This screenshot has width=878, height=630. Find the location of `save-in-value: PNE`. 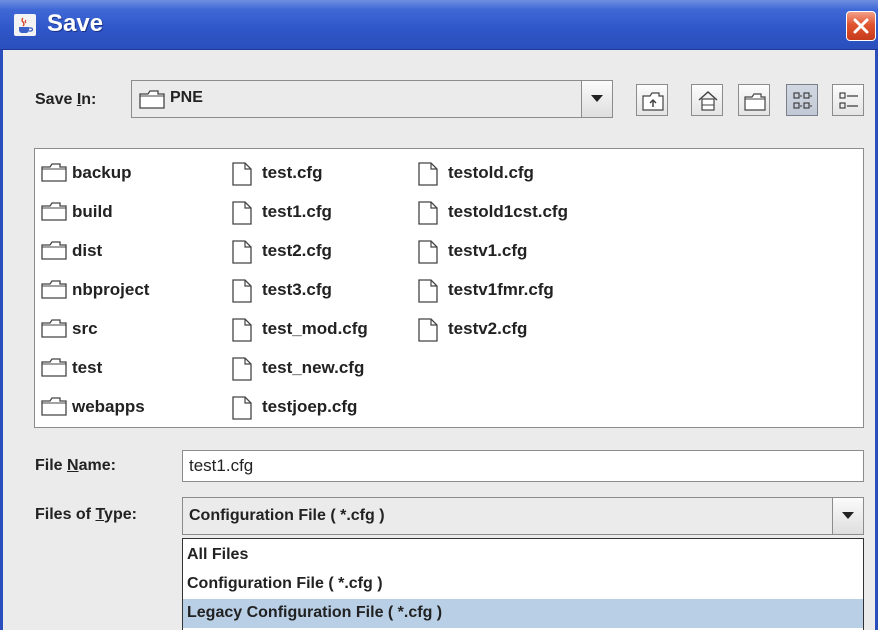

save-in-value: PNE is located at coordinates (186, 97).